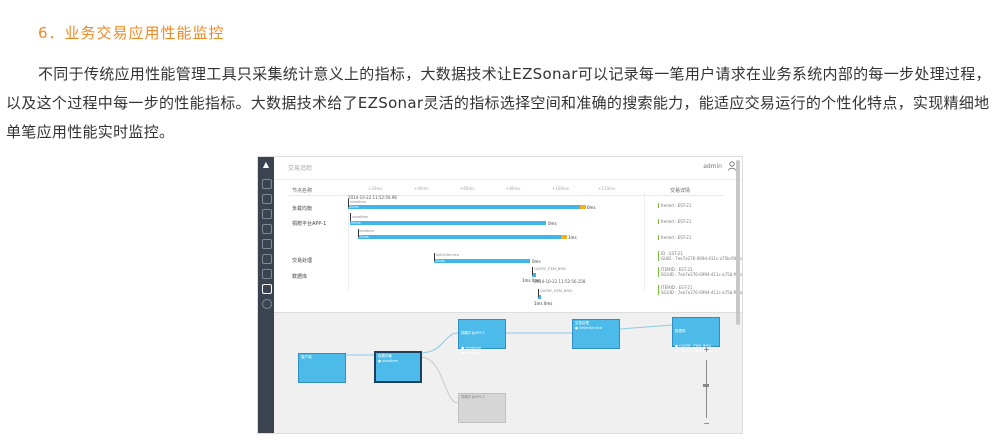 This screenshot has height=445, width=1000. What do you see at coordinates (300, 277) in the screenshot?
I see `row-label: 数据库` at bounding box center [300, 277].